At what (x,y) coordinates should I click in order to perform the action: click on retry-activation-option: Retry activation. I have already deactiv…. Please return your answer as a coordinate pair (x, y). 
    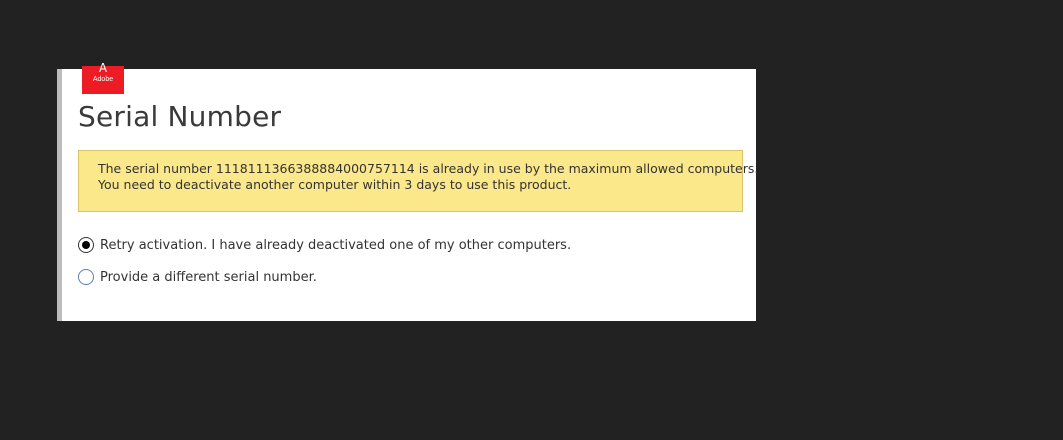
    Looking at the image, I should click on (324, 245).